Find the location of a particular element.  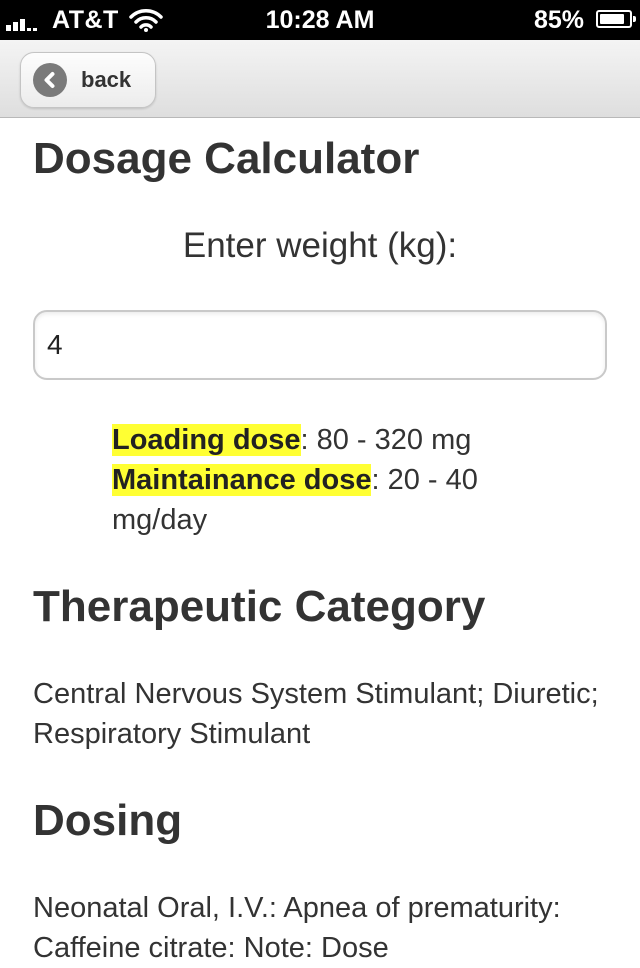

dosage-calculator-title: Dosage Calculator is located at coordinates (226, 158).